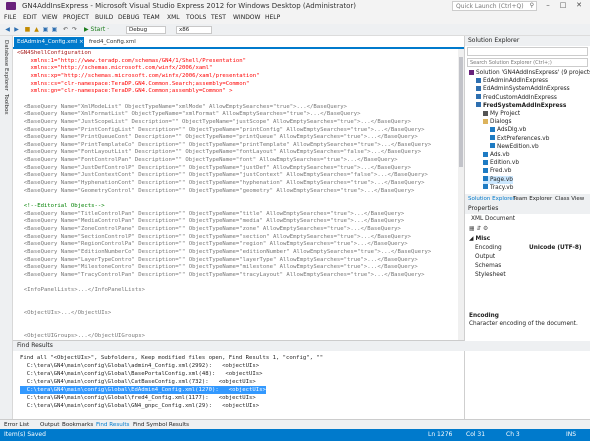  What do you see at coordinates (501, 179) in the screenshot?
I see `solution-tree-label: Page.vb` at bounding box center [501, 179].